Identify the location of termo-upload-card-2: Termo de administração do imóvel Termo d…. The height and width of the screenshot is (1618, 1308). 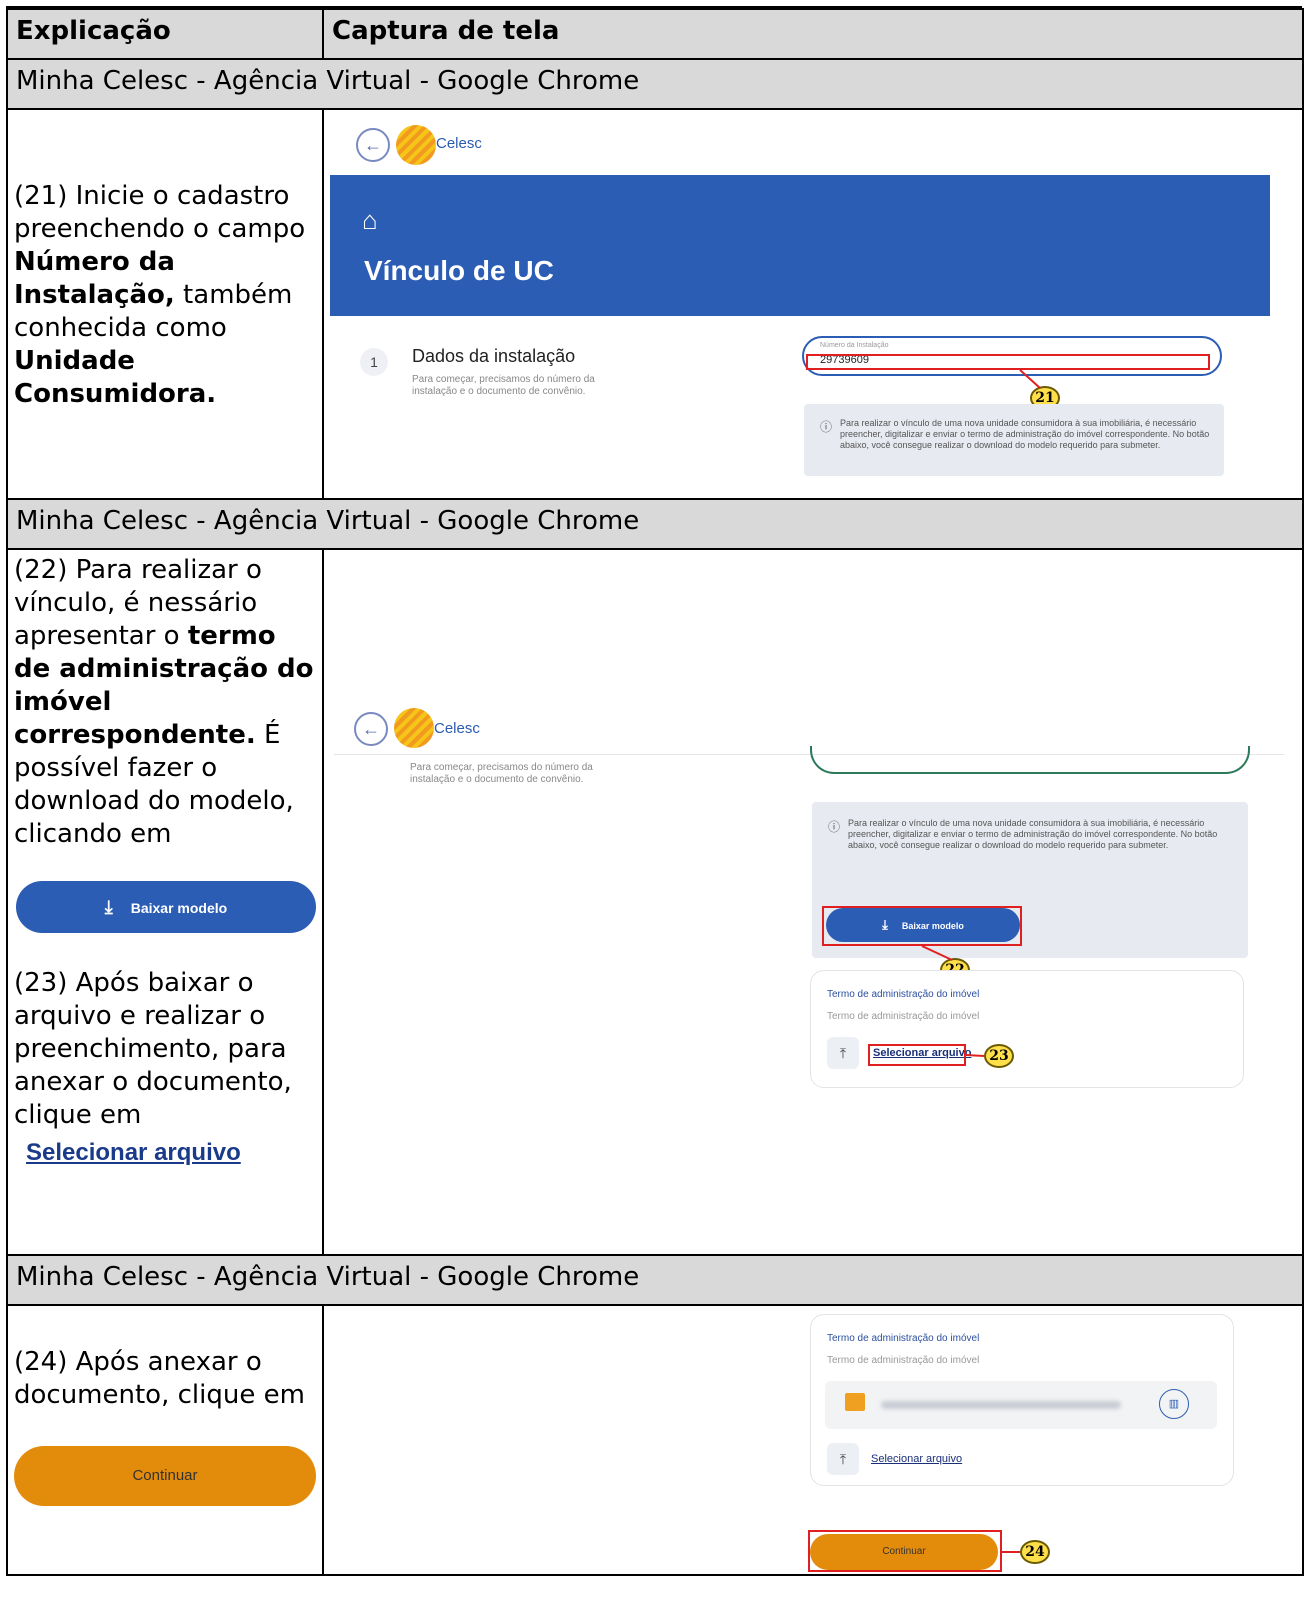
(1022, 1400).